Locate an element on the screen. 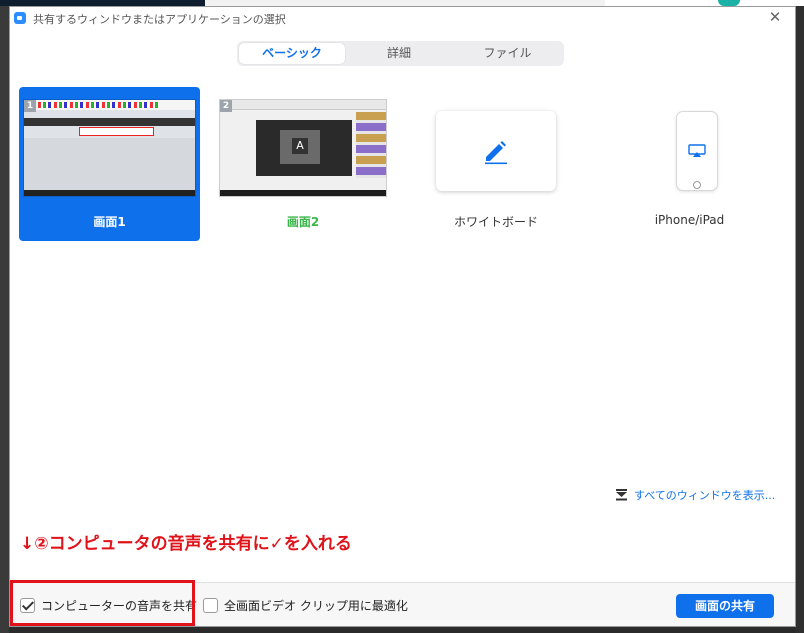 The height and width of the screenshot is (633, 804). whiteboard-card is located at coordinates (496, 151).